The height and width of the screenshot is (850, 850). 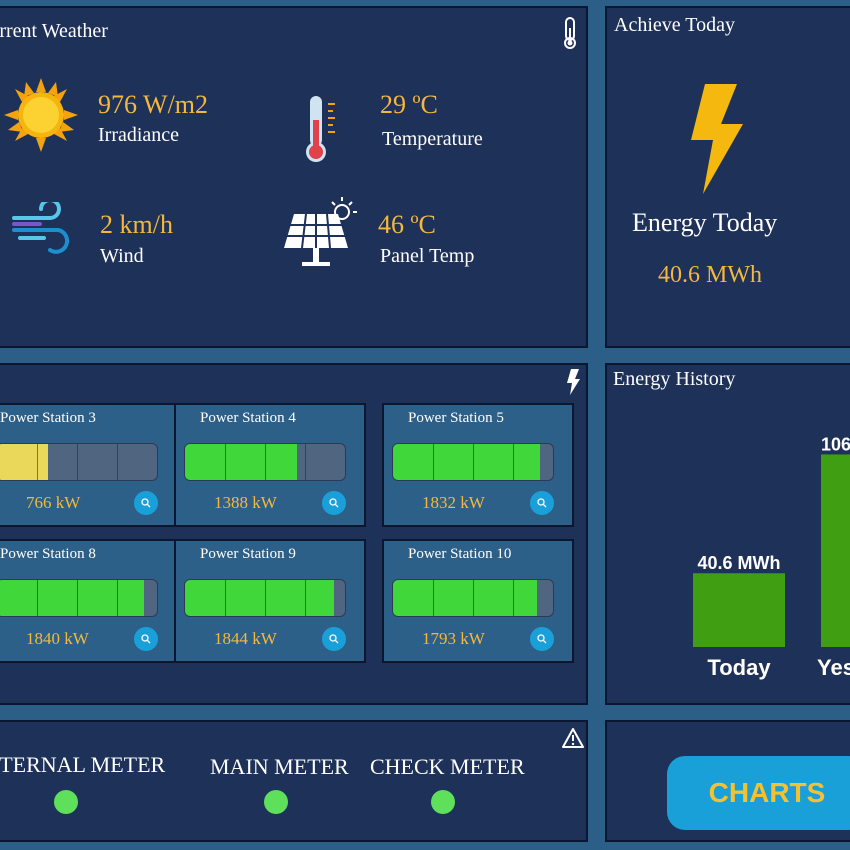 I want to click on station-card: Power Station 8 1840 kW, so click(x=89, y=601).